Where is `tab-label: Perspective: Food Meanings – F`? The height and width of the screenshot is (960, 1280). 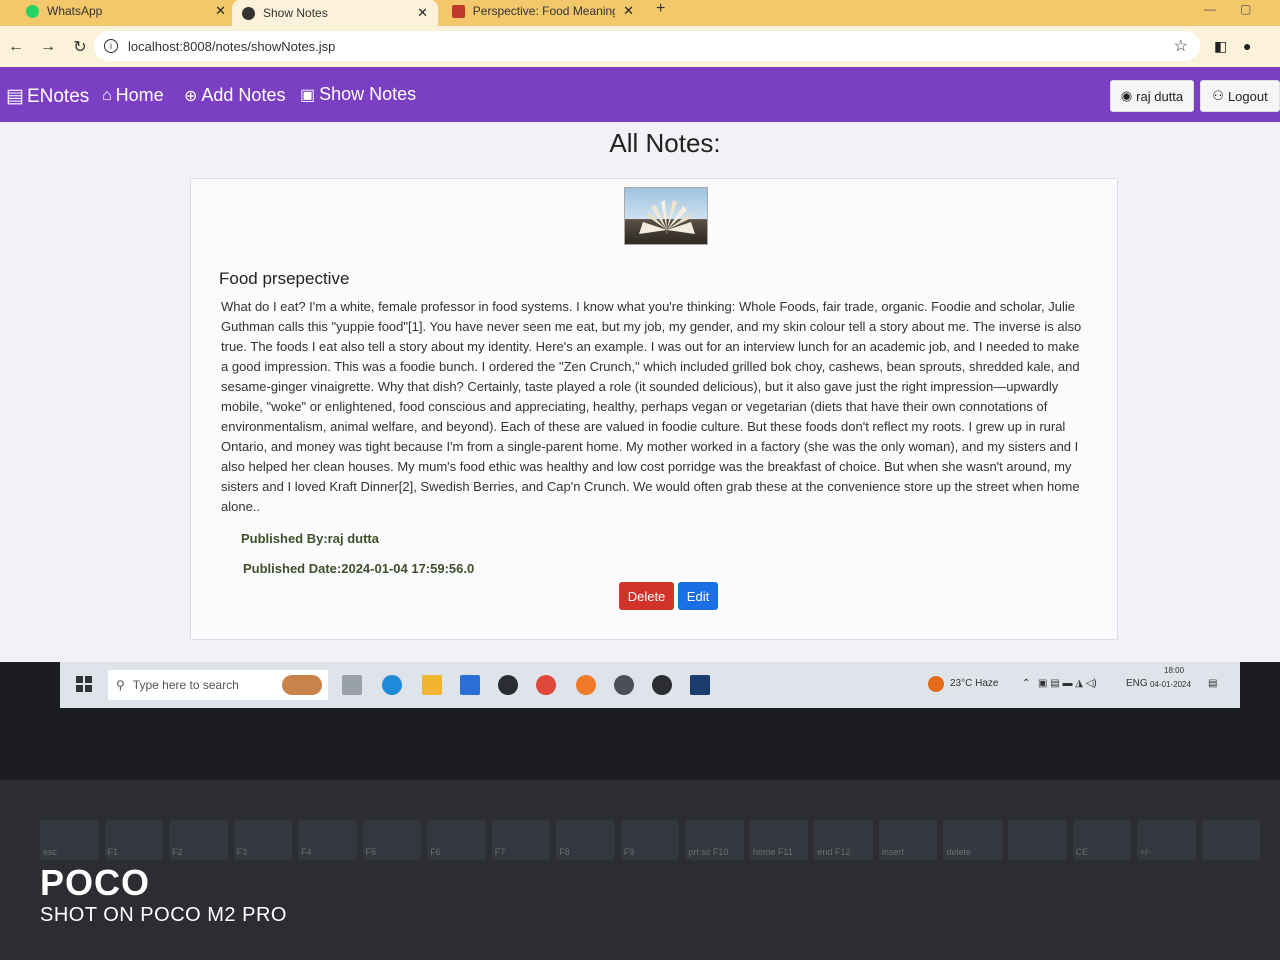
tab-label: Perspective: Food Meanings – F is located at coordinates (543, 11).